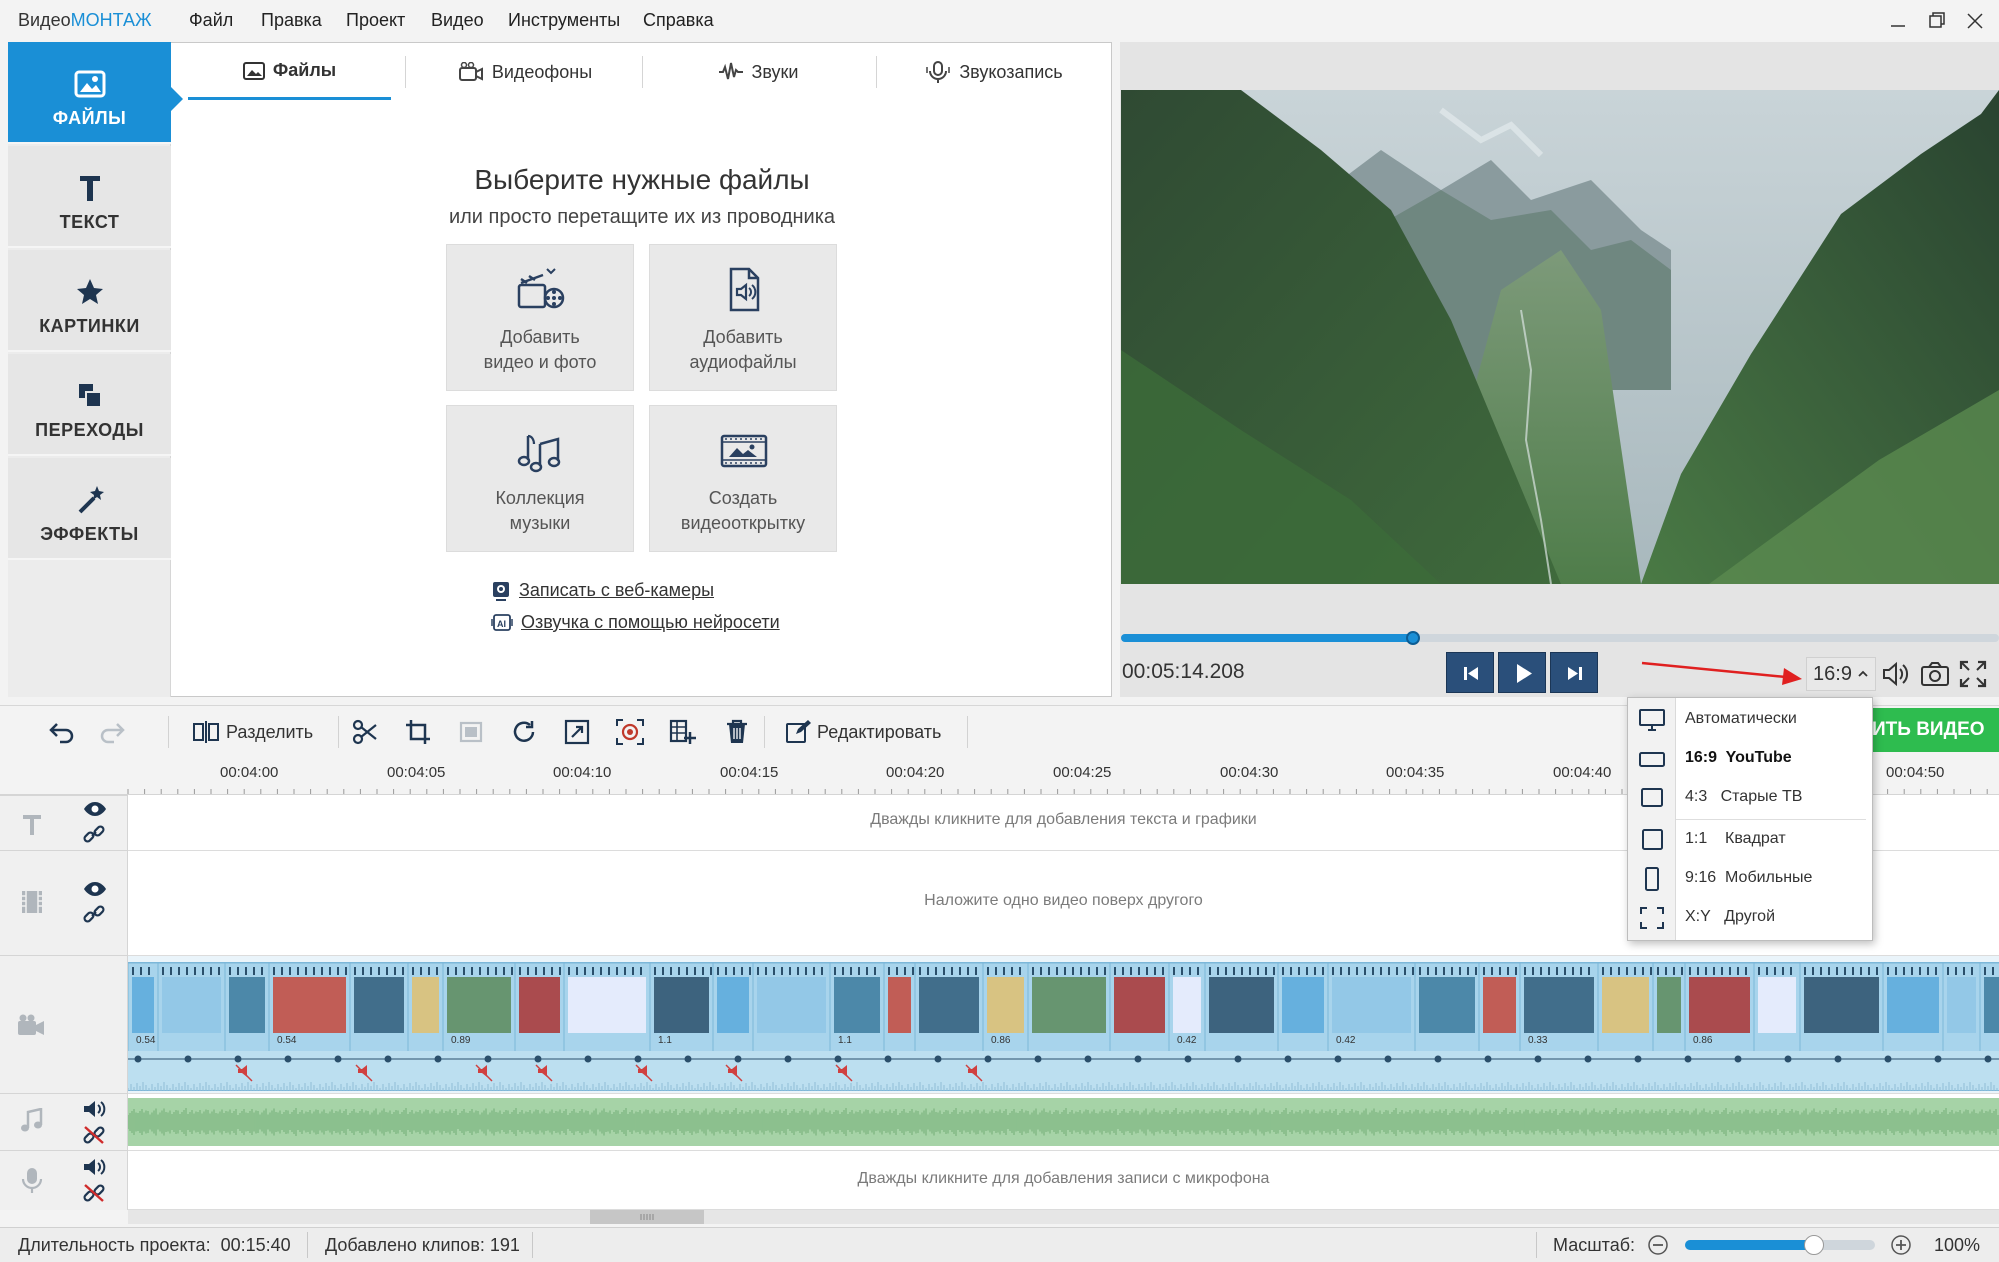  Describe the element at coordinates (1935, 674) in the screenshot. I see `snapshot-camera-icon` at that location.